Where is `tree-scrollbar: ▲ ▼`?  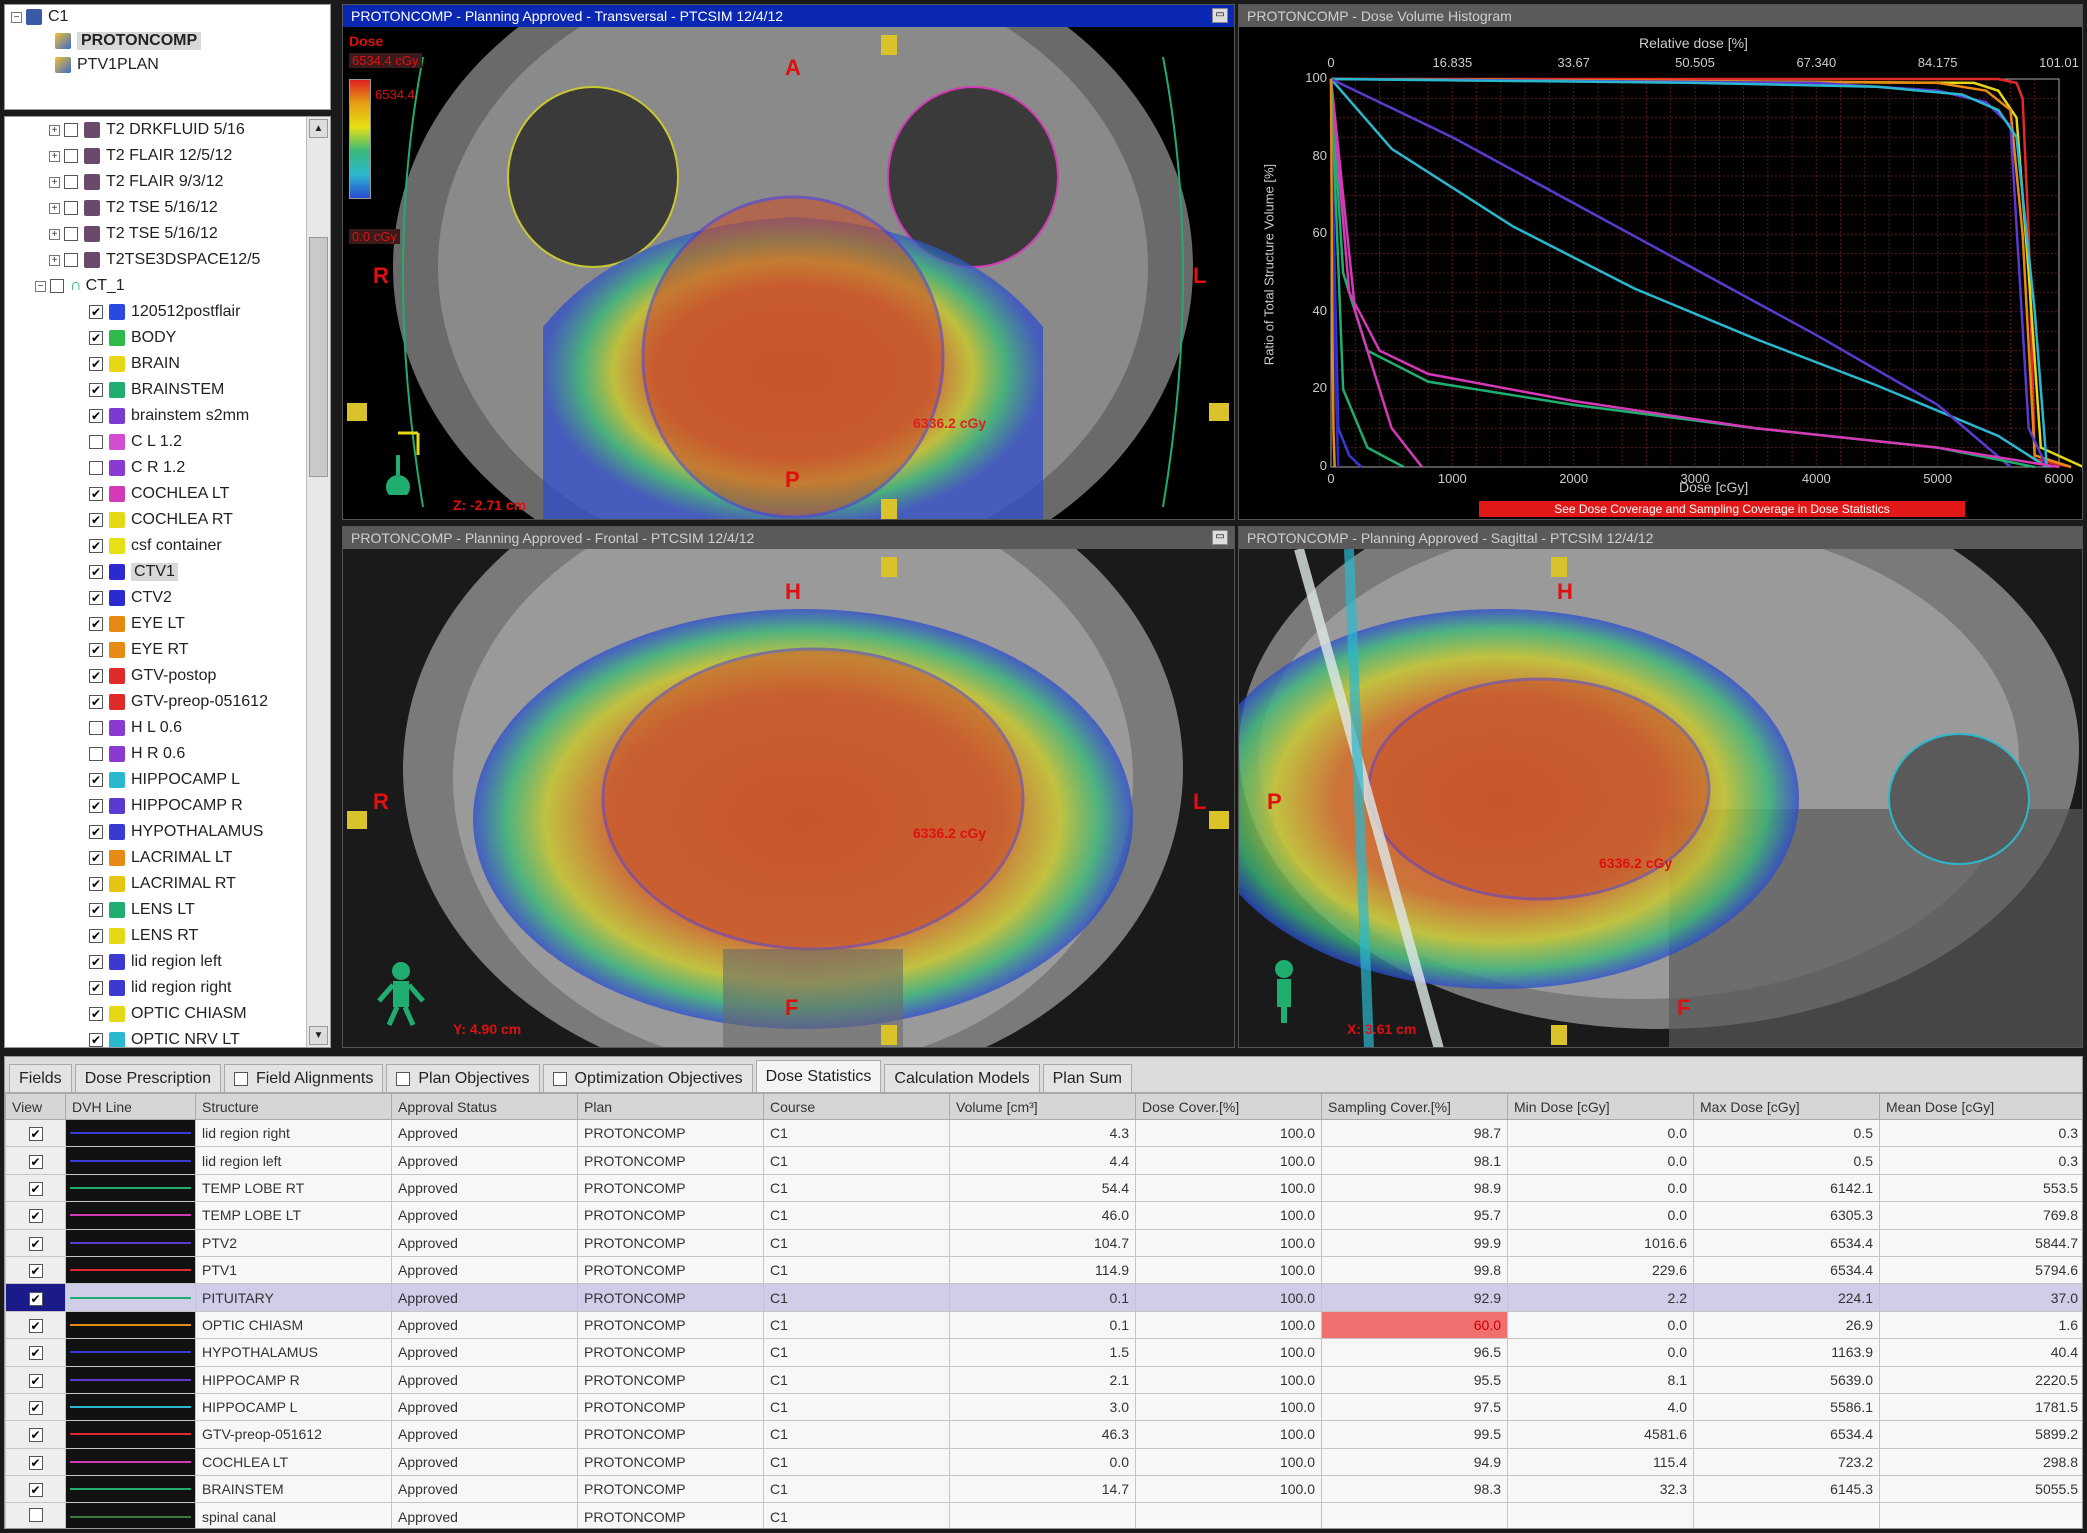 tree-scrollbar: ▲ ▼ is located at coordinates (318, 582).